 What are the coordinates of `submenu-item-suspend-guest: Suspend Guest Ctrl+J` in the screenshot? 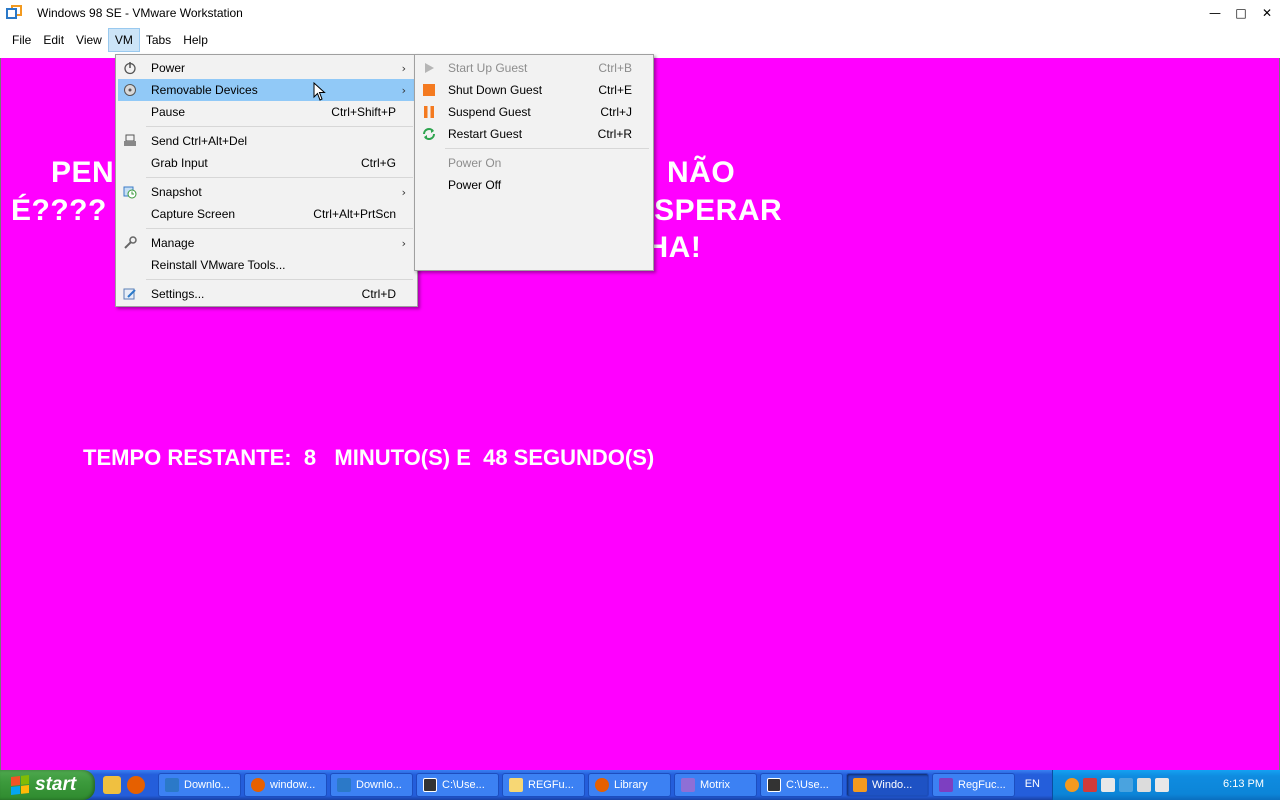 It's located at (534, 112).